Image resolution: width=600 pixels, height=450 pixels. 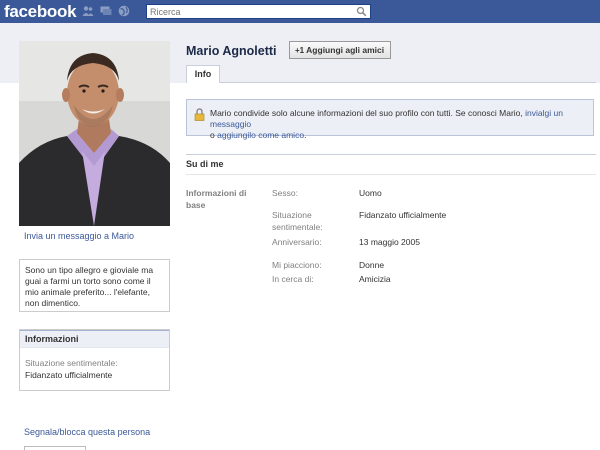 I want to click on search-icon, so click(x=361, y=11).